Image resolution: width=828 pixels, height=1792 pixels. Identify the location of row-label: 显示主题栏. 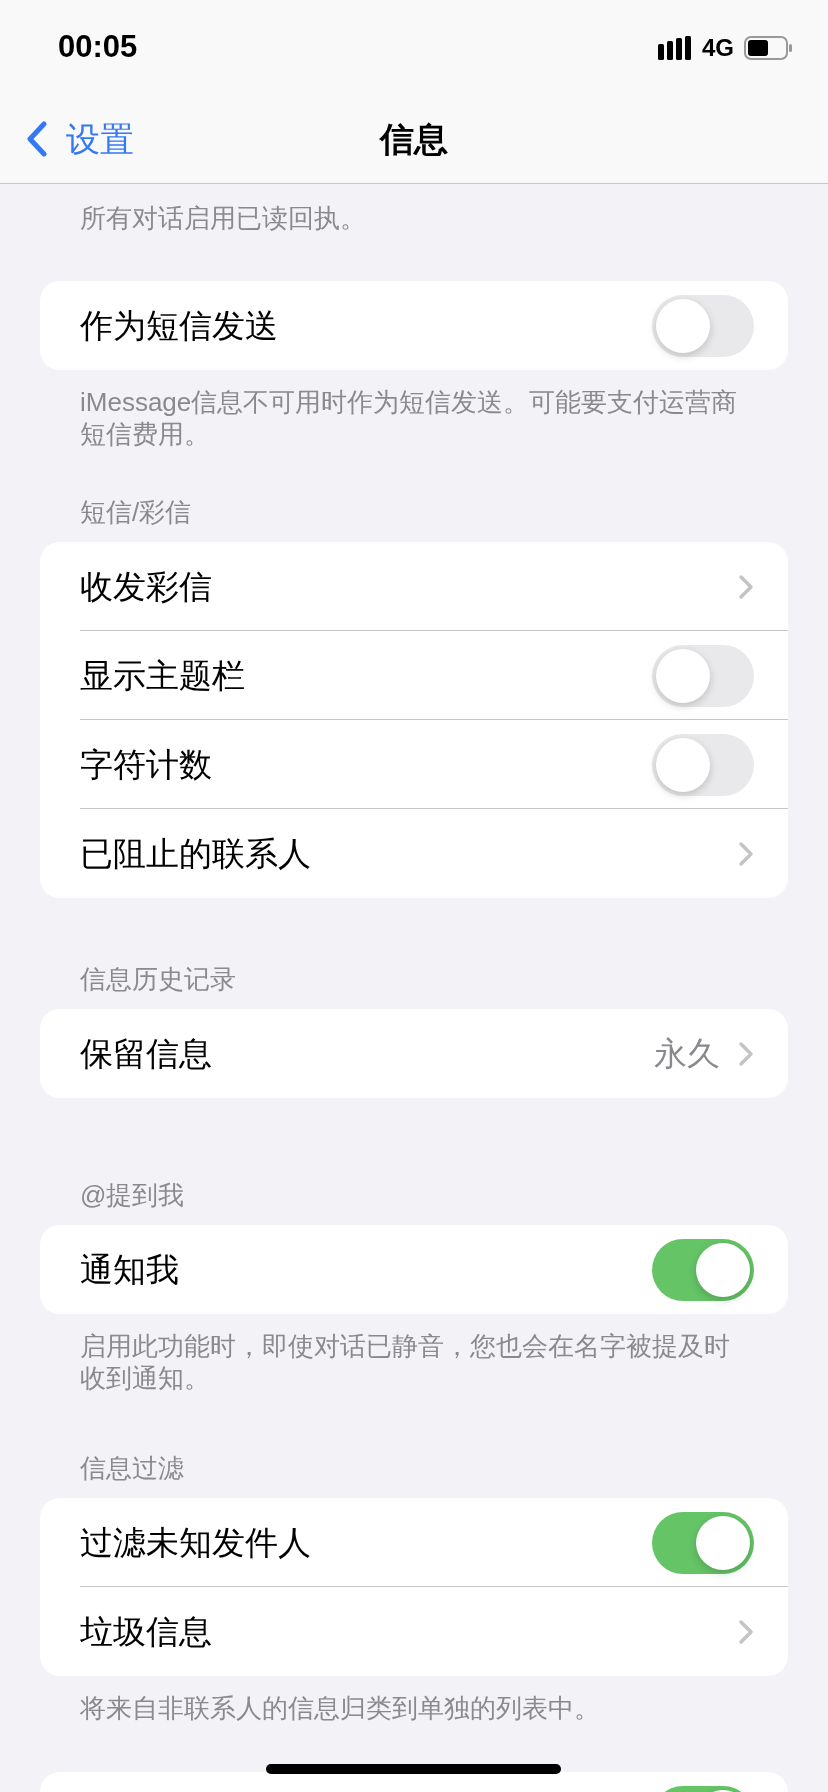
(162, 675).